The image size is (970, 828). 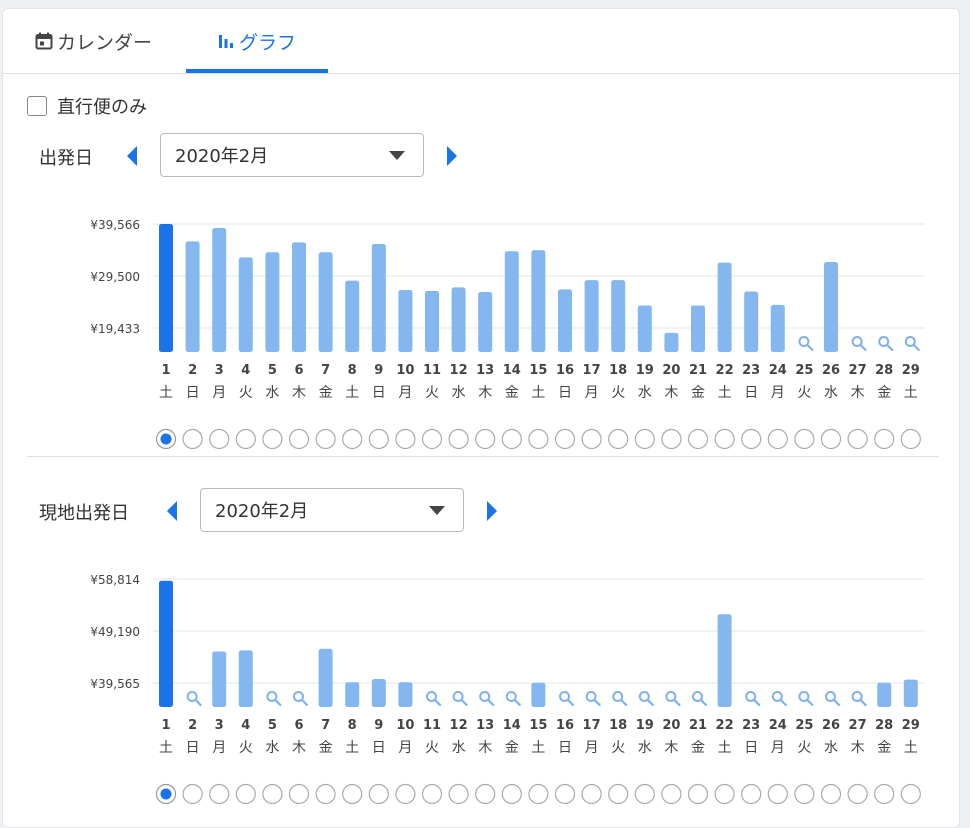 I want to click on outbound-month-select: 2020年2月, so click(x=292, y=155).